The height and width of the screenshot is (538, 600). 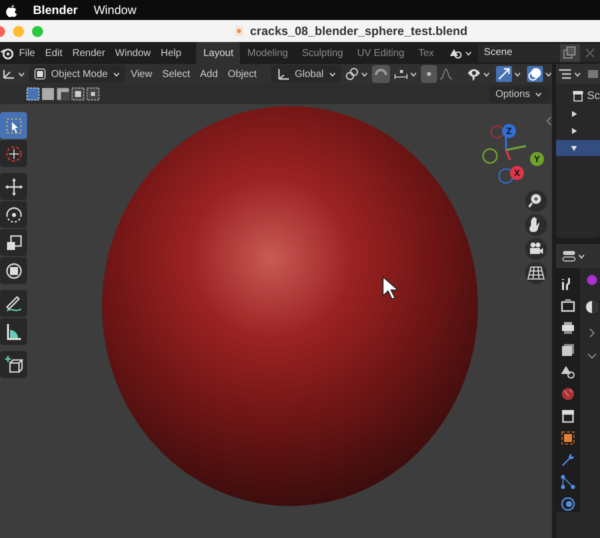 What do you see at coordinates (176, 74) in the screenshot?
I see `menu-item: Select` at bounding box center [176, 74].